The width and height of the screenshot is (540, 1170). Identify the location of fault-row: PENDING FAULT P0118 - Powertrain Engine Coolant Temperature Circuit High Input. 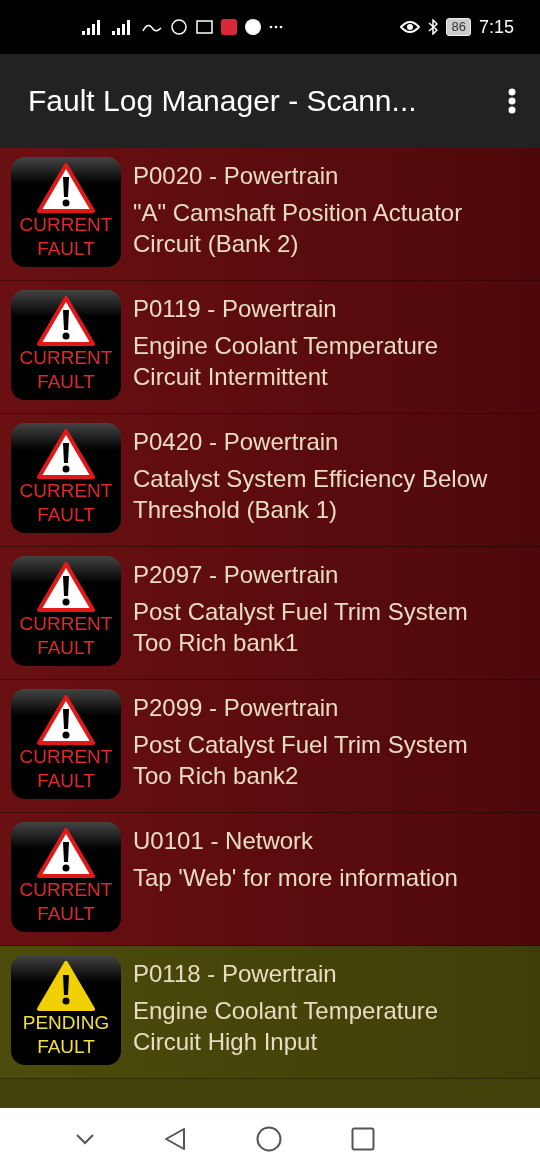
(270, 1012).